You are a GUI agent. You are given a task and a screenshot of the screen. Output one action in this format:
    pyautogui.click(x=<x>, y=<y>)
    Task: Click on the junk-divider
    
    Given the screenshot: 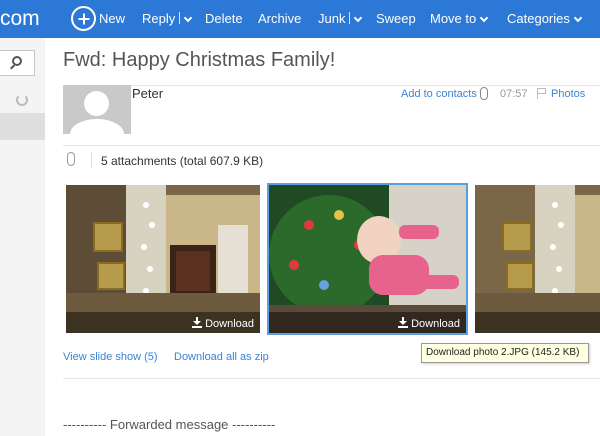 What is the action you would take?
    pyautogui.click(x=350, y=18)
    